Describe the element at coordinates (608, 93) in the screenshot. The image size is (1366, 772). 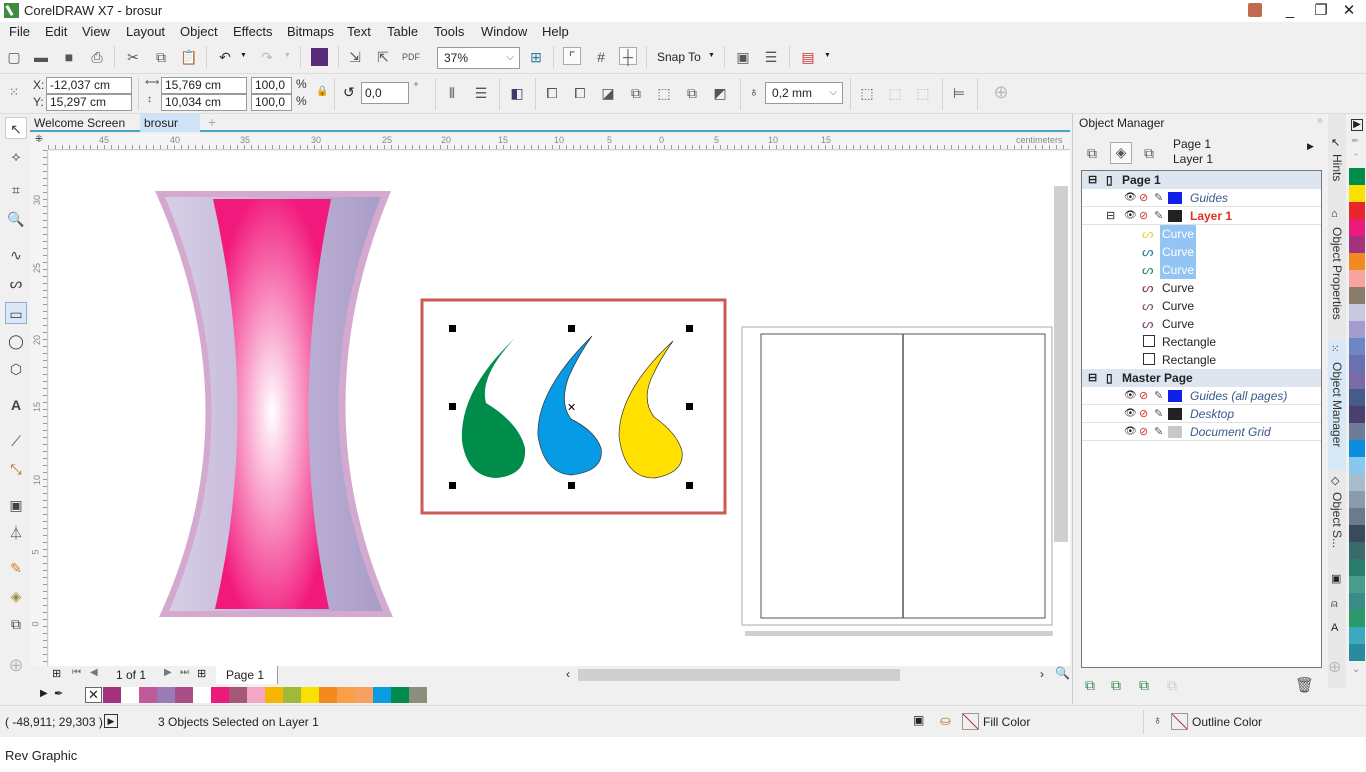
I see `intersect-icon: ◪` at that location.